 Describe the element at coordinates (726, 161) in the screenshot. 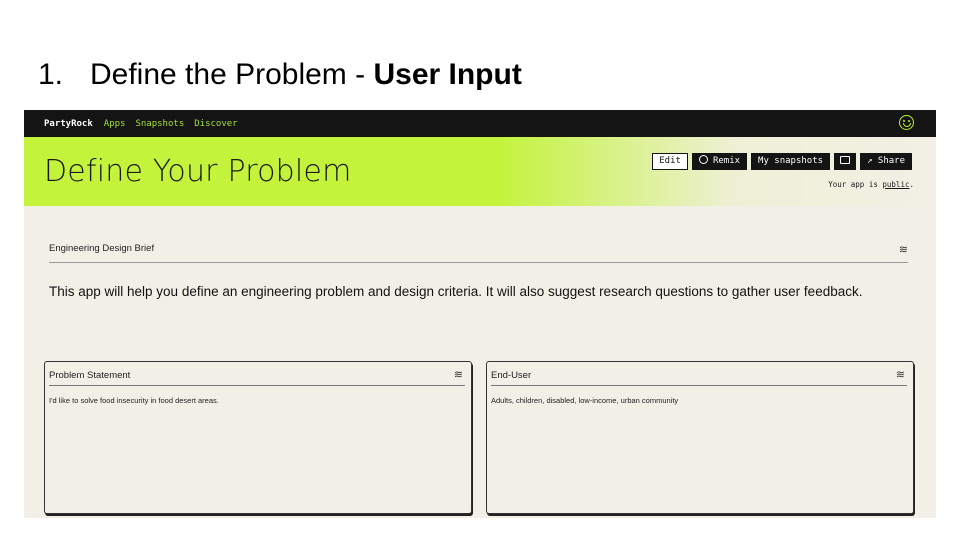

I see `remix-label: Remix` at that location.